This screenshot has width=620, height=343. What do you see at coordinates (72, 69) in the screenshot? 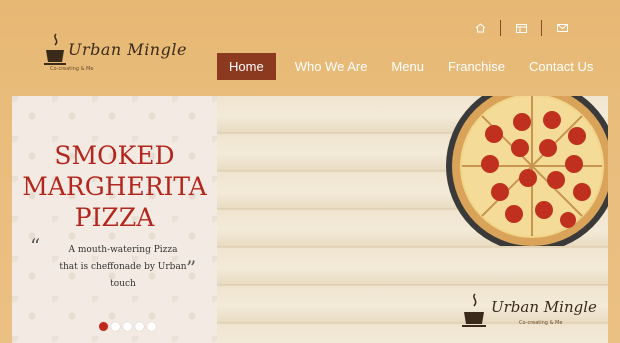
I see `logo-tagline: Co-creating & Me` at bounding box center [72, 69].